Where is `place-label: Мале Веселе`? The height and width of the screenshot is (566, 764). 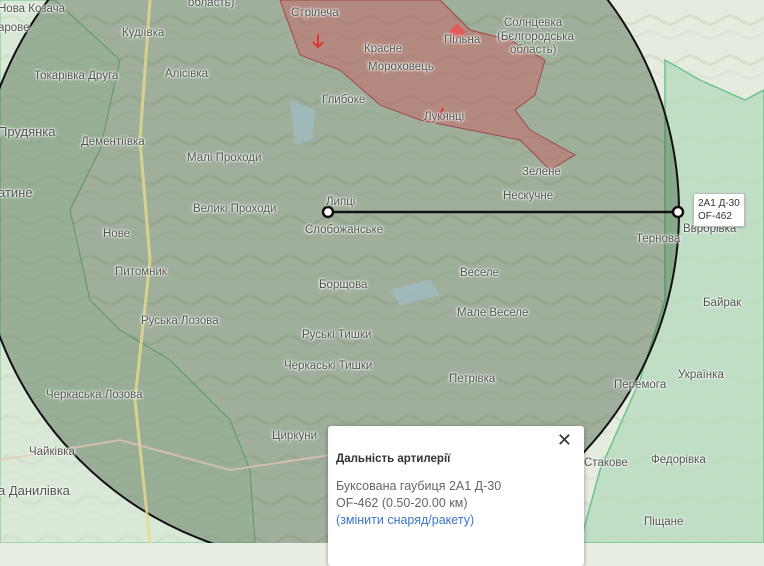
place-label: Мале Веселе is located at coordinates (493, 313).